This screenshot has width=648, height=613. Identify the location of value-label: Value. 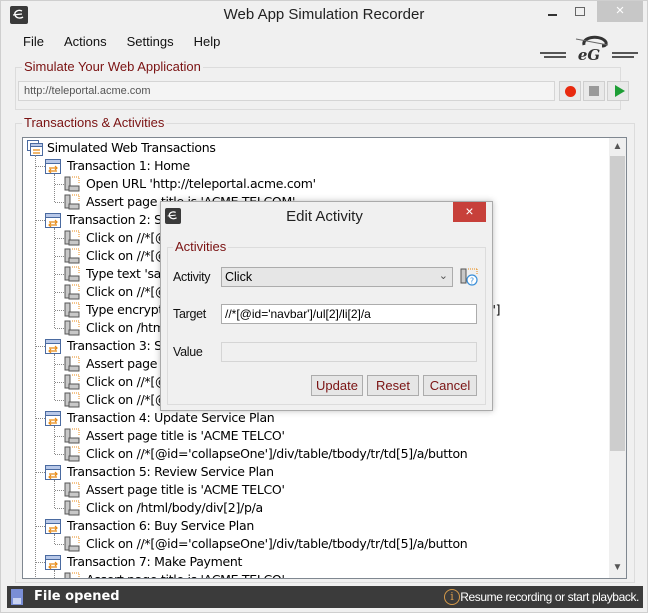
(188, 352).